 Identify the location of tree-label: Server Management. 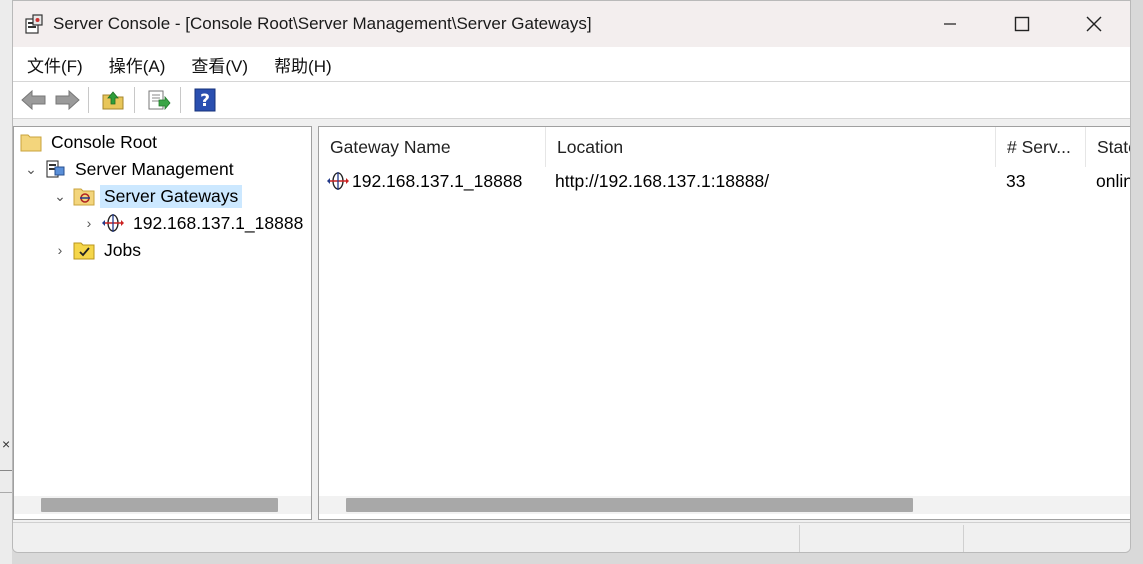
(154, 168).